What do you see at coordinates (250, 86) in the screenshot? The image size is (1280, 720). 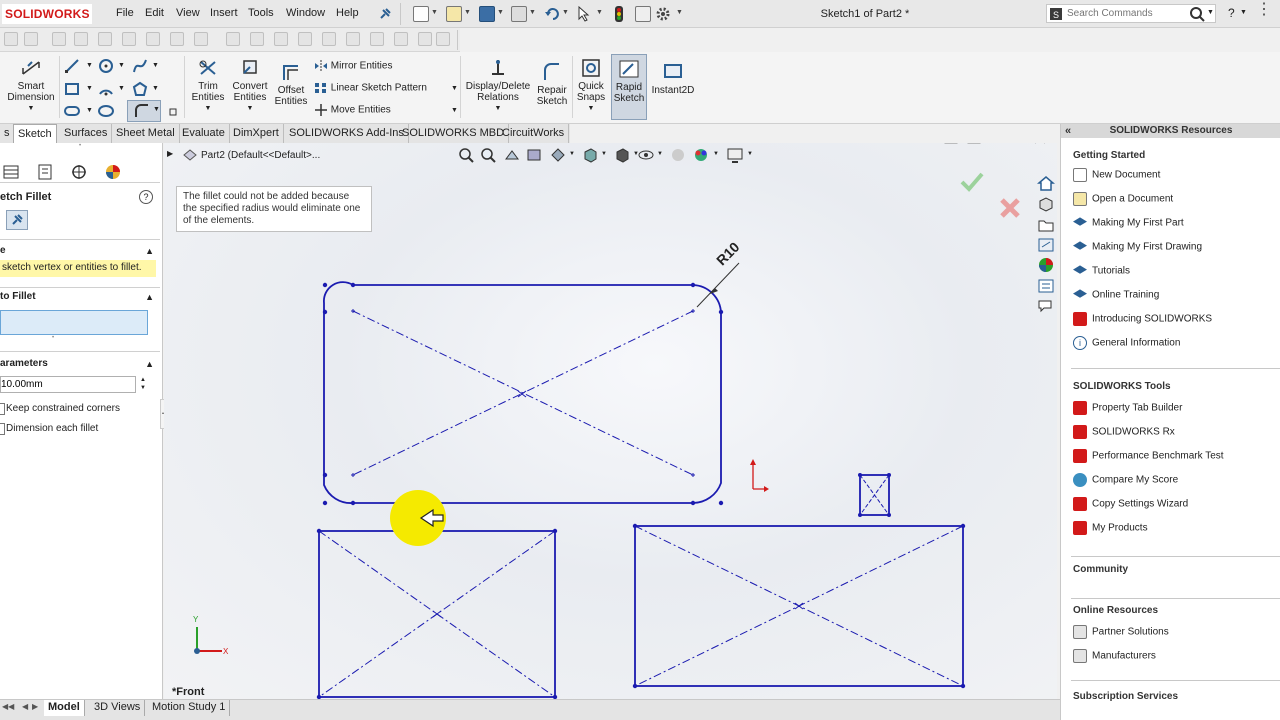 I see `convert-entities-button: Convert Entities ▼` at bounding box center [250, 86].